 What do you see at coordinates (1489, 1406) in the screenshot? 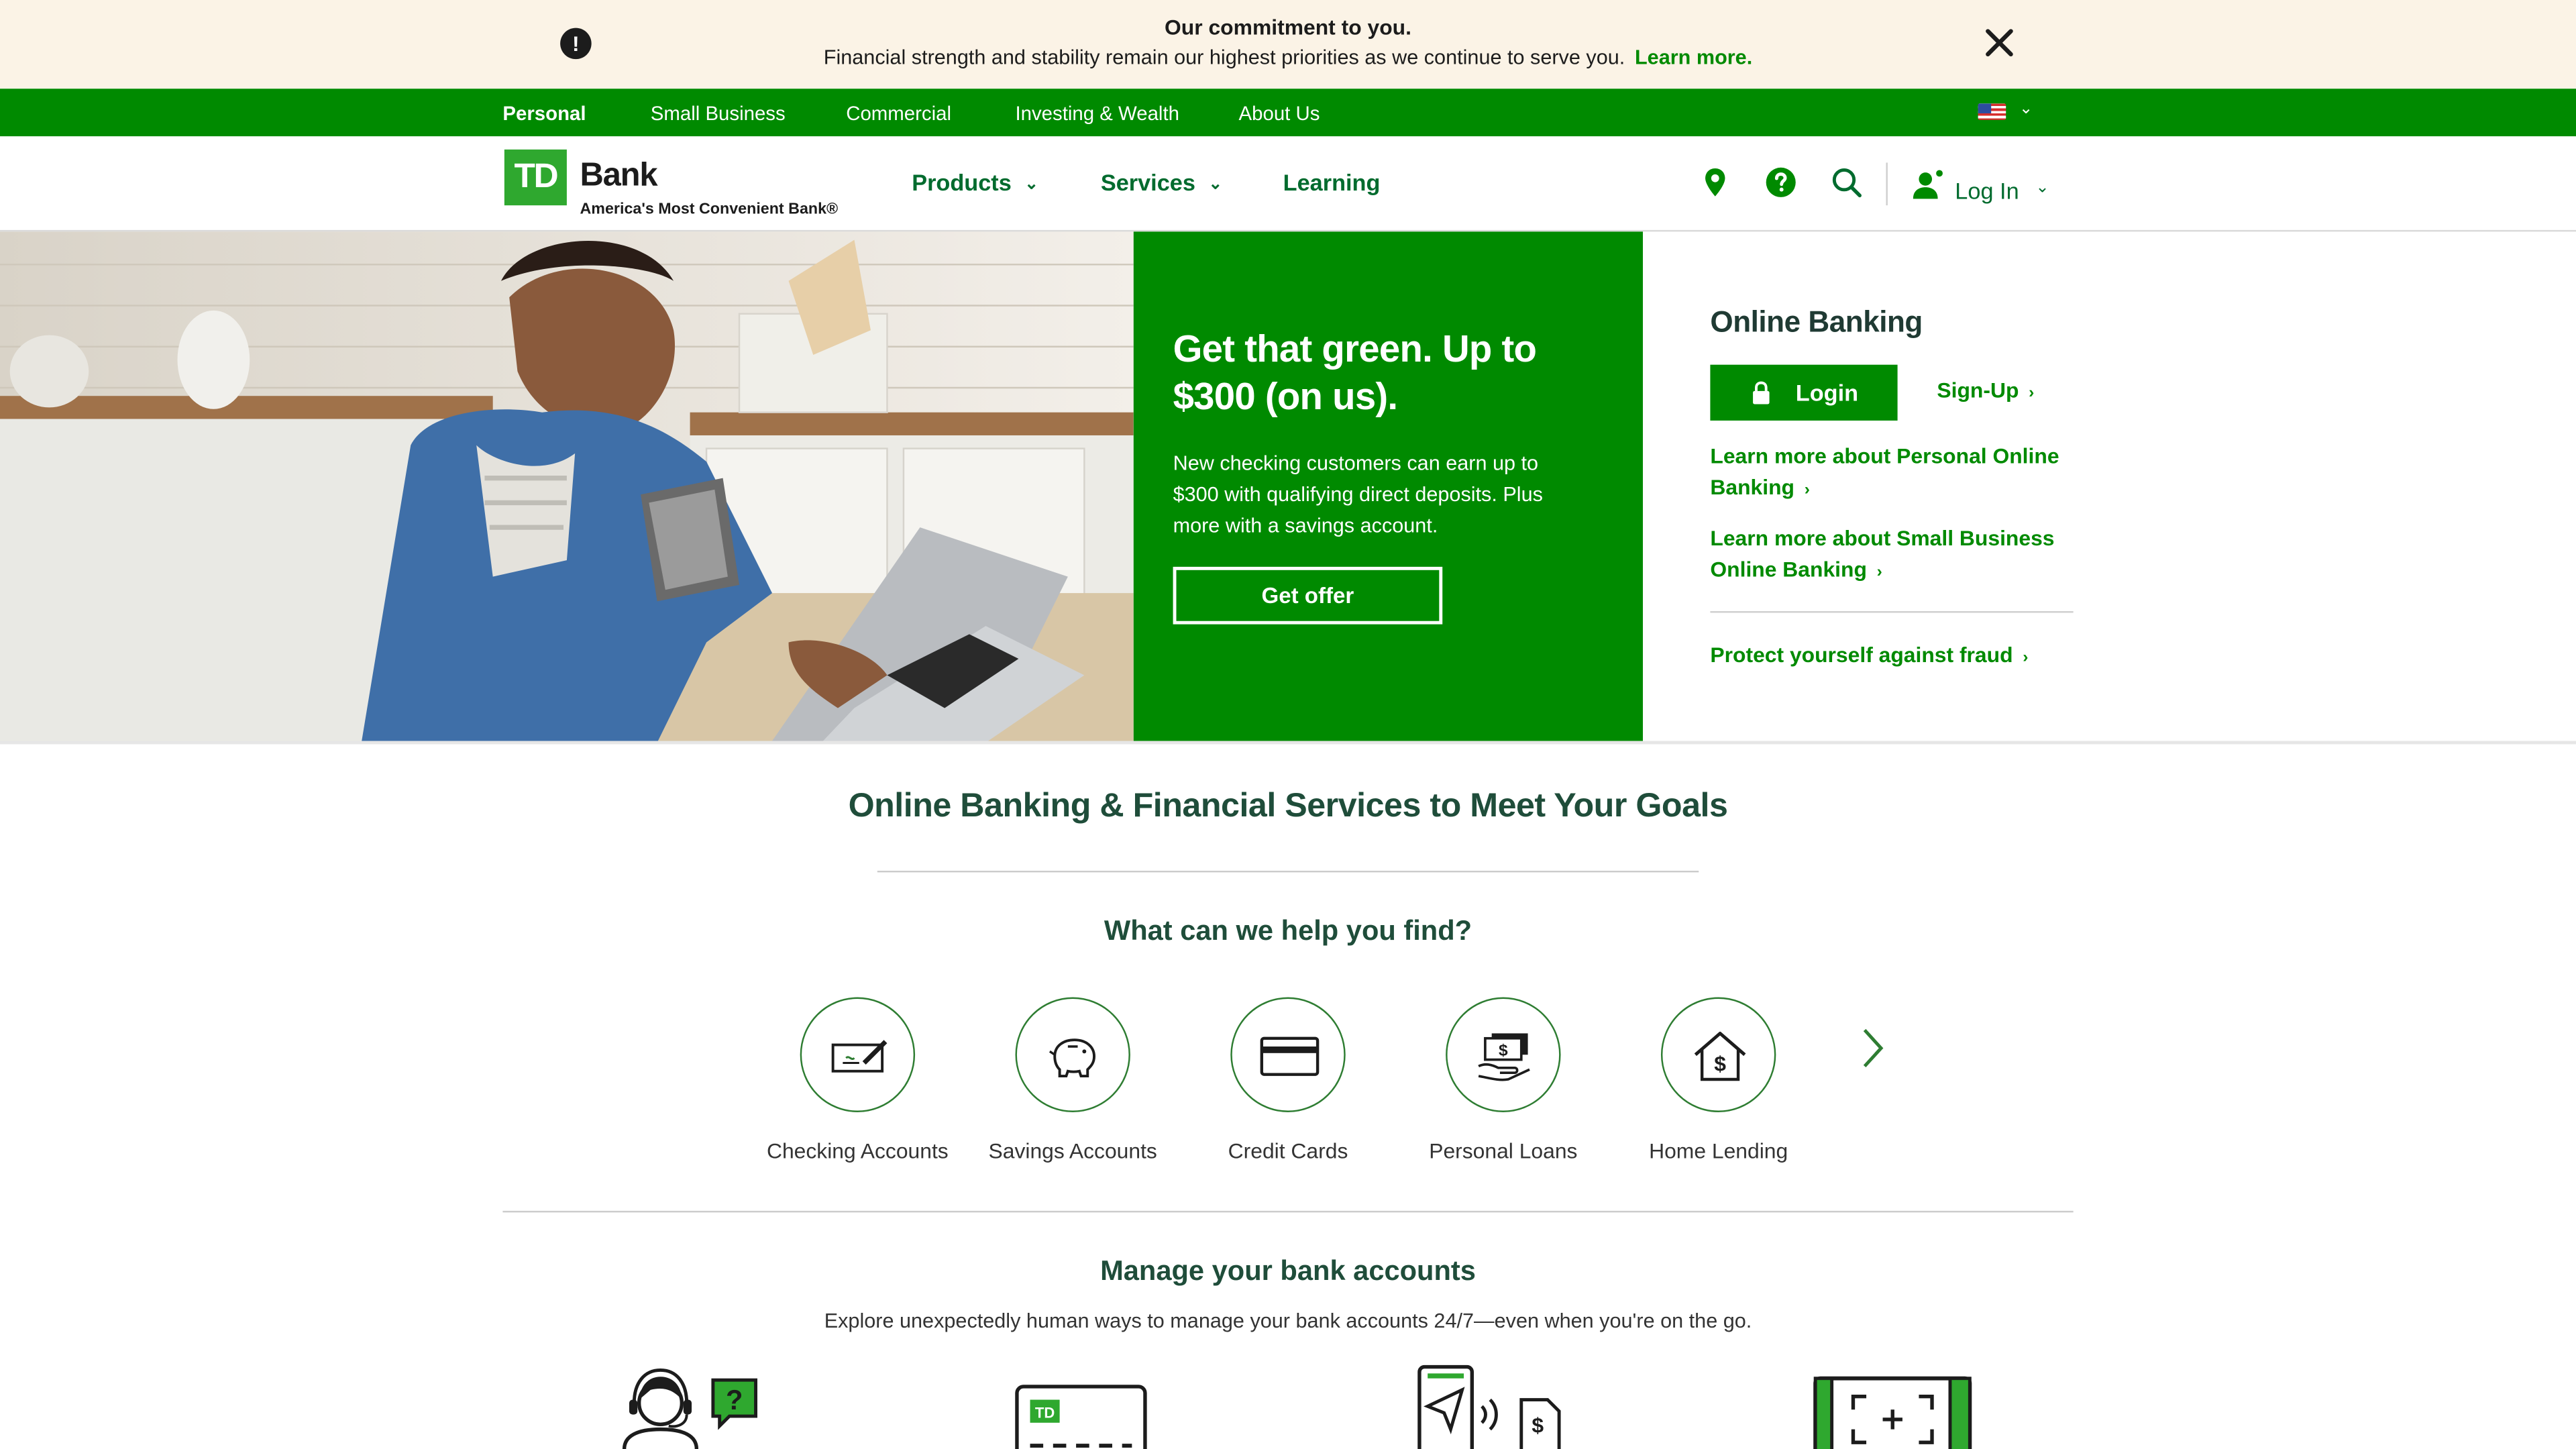
I see `mobile-payment-icon: $` at bounding box center [1489, 1406].